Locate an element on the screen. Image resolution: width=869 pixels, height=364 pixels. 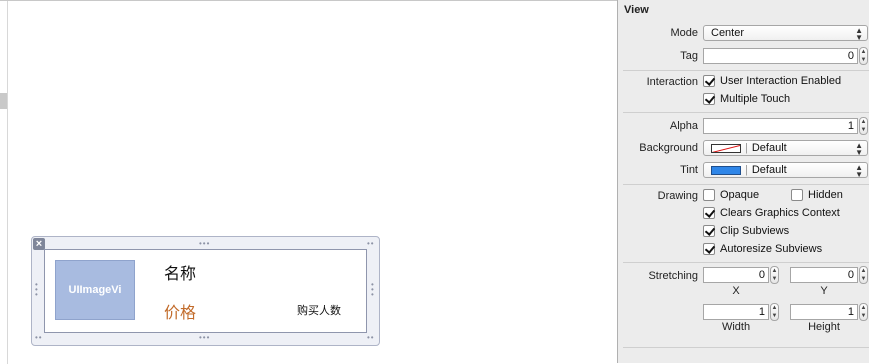
stretching-x-stepper: ▲ ▼ is located at coordinates (774, 275).